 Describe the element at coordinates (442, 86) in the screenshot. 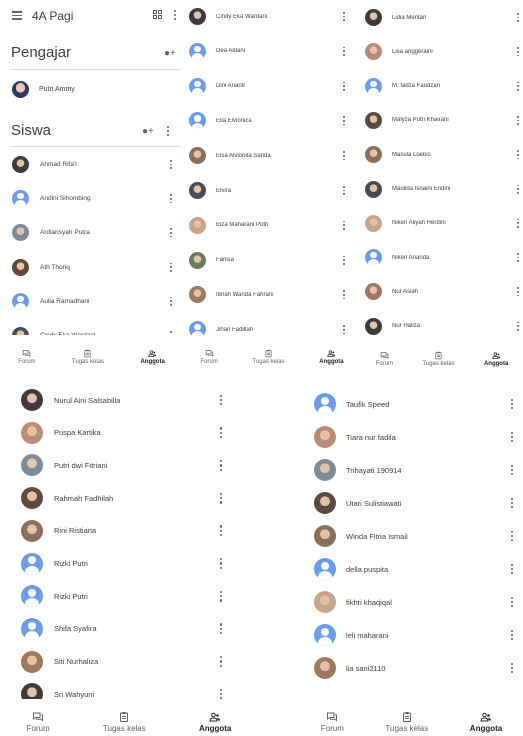

I see `student-row: M. fadza Faudzan` at that location.